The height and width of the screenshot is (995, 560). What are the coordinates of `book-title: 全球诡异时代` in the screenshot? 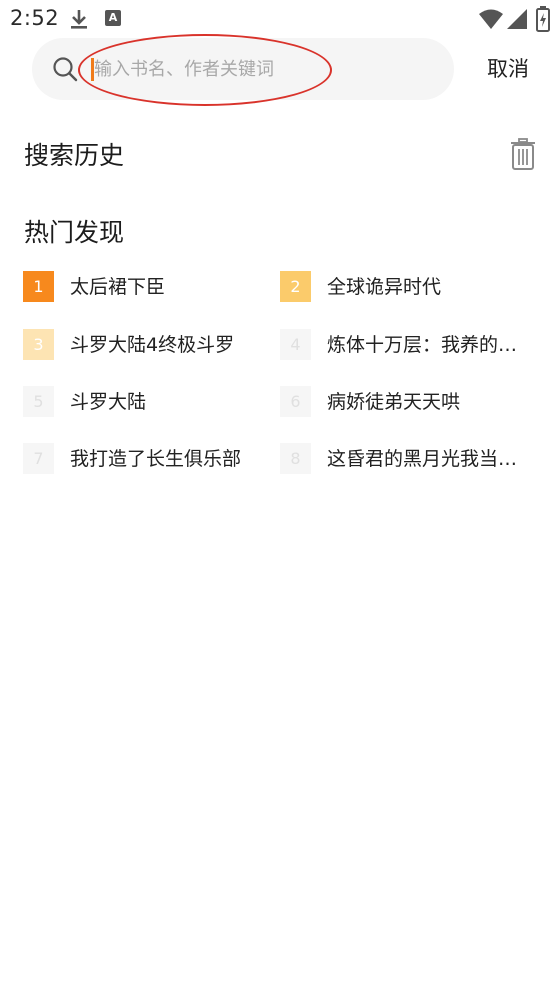 It's located at (384, 287).